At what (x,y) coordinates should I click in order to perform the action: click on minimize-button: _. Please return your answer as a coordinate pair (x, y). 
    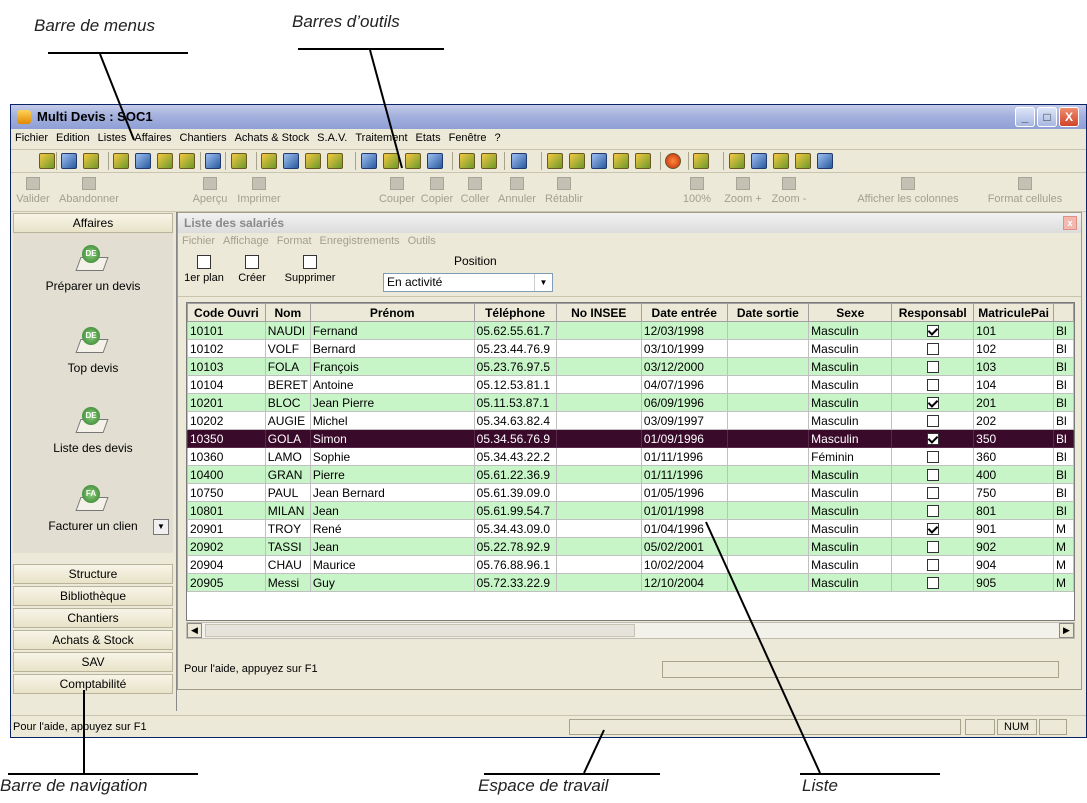
    Looking at the image, I should click on (1025, 117).